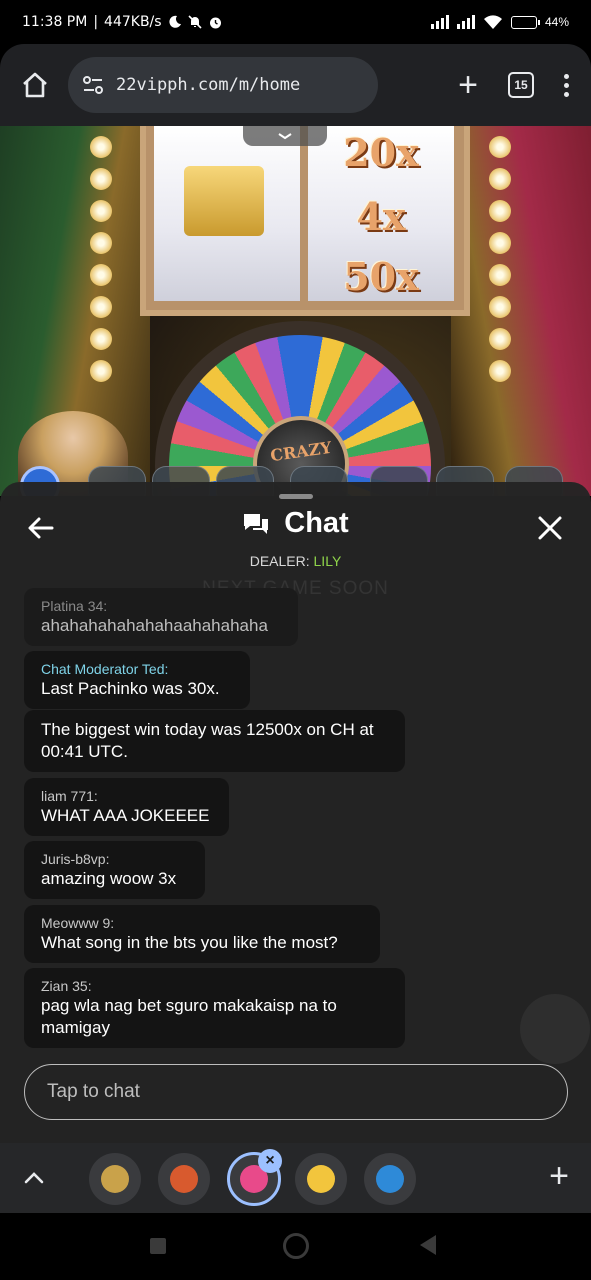  Describe the element at coordinates (125, 815) in the screenshot. I see `message-text: WHAT AAA JOKEEEE` at that location.